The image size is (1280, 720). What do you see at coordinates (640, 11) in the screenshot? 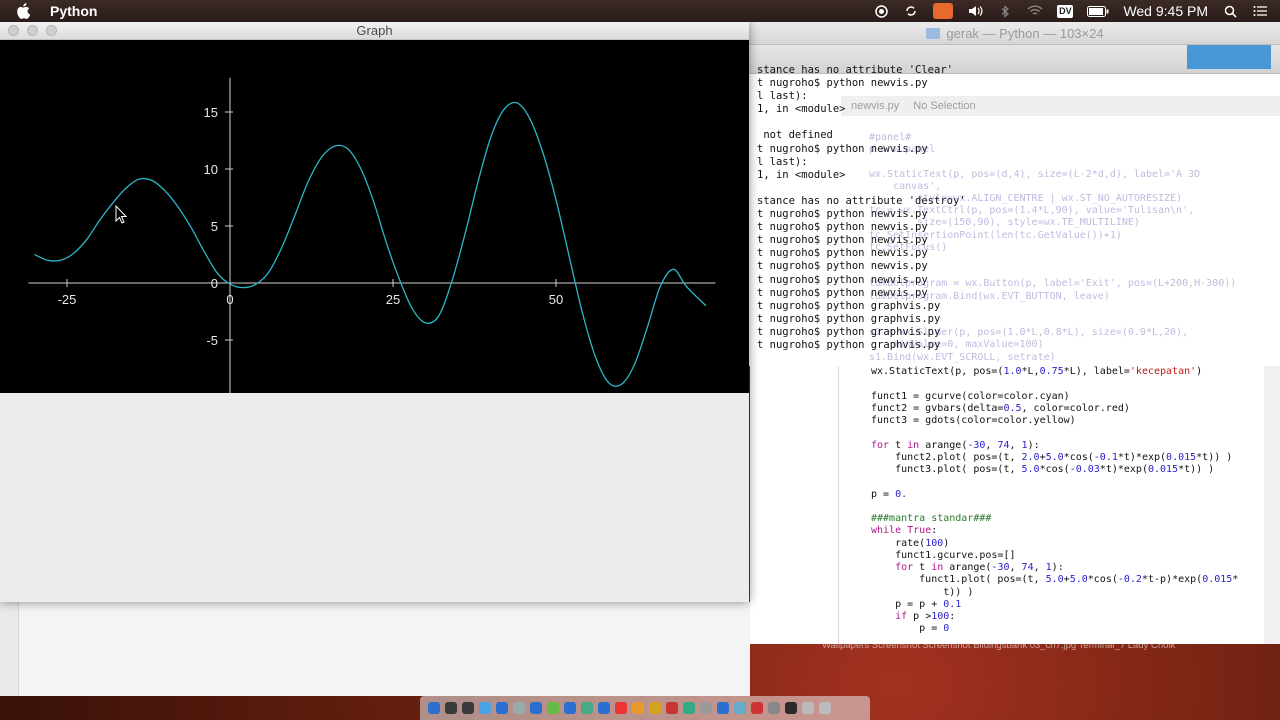
I see `menu-bar: Python DV Wed 9:45 PM` at bounding box center [640, 11].